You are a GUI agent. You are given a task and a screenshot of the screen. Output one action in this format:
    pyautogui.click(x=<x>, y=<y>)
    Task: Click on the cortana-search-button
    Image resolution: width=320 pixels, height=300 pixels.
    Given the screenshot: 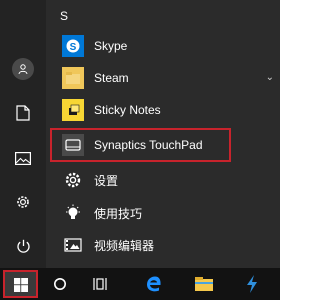 What is the action you would take?
    pyautogui.click(x=60, y=284)
    